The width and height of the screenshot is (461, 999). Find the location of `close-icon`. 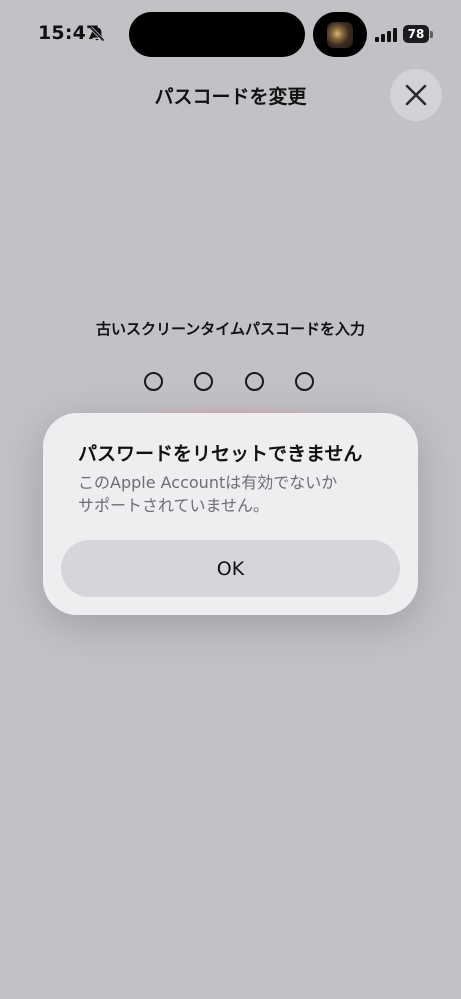

close-icon is located at coordinates (416, 95).